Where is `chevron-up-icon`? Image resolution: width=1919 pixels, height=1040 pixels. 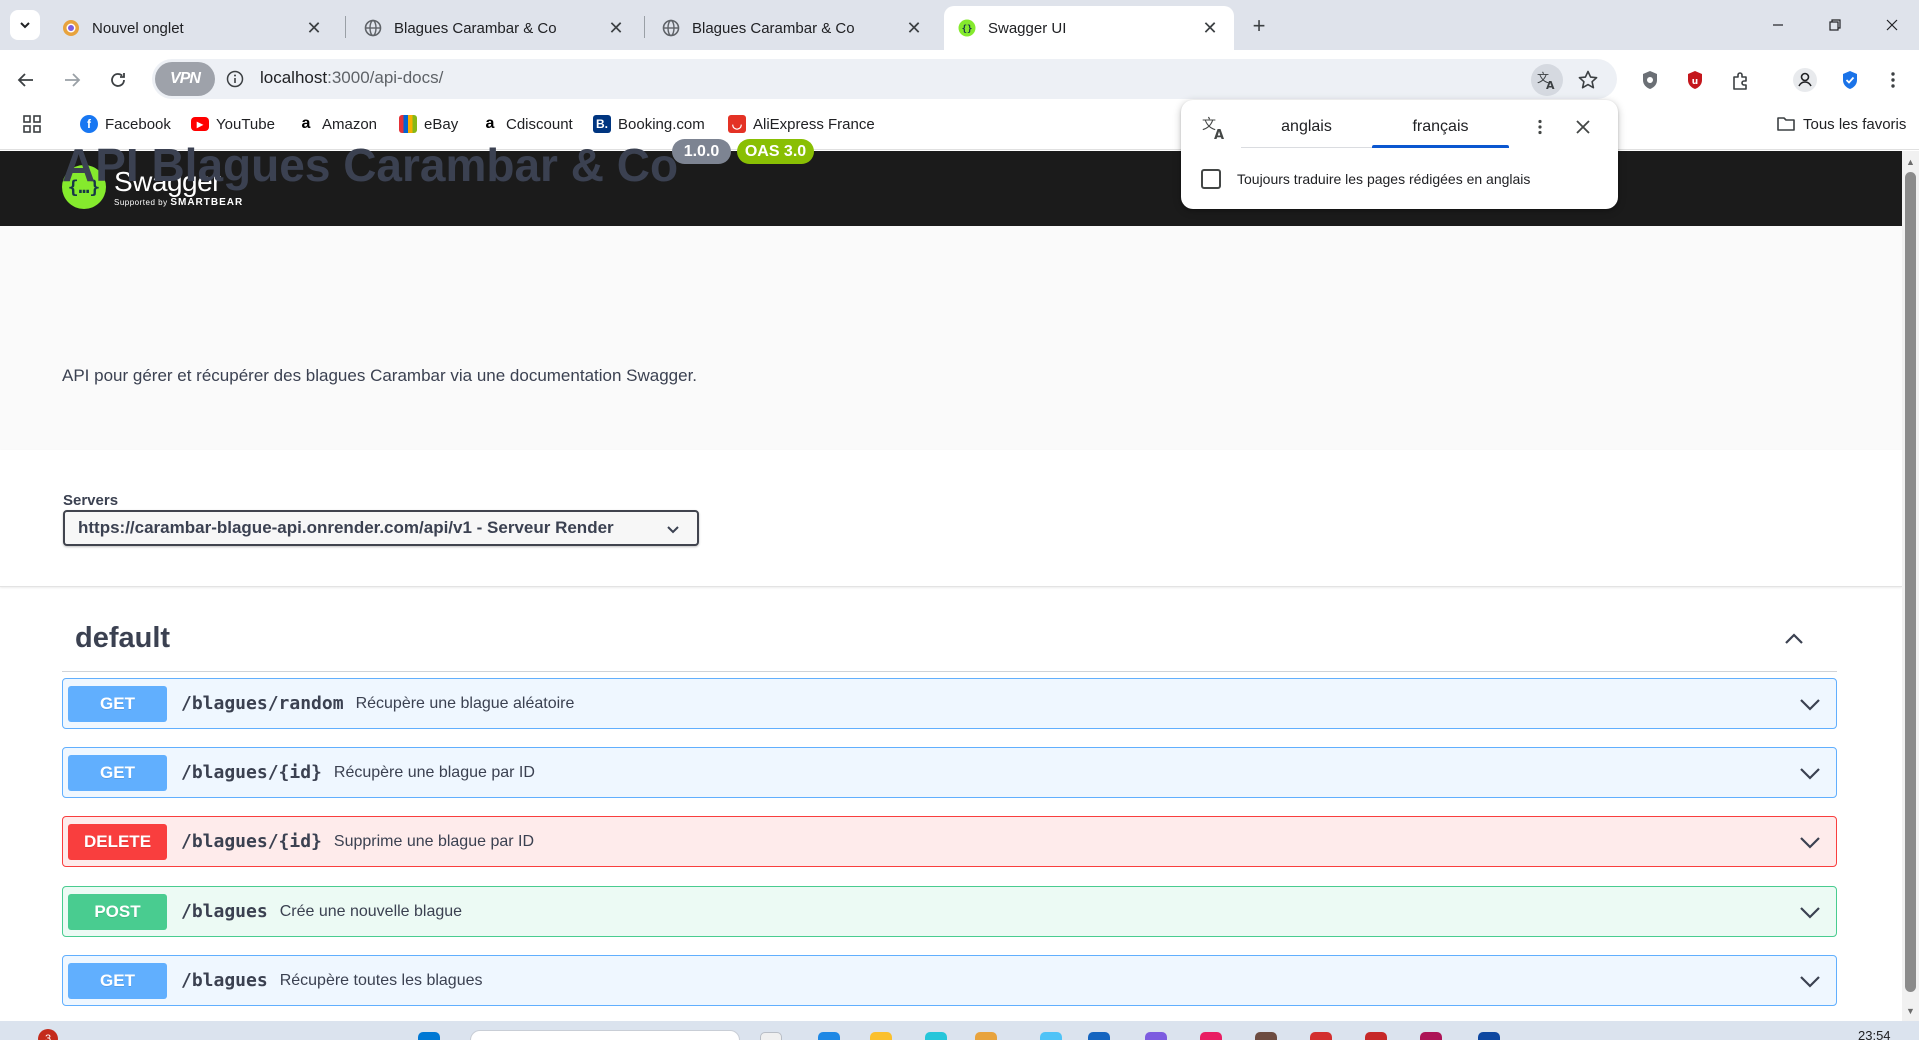
chevron-up-icon is located at coordinates (1794, 639).